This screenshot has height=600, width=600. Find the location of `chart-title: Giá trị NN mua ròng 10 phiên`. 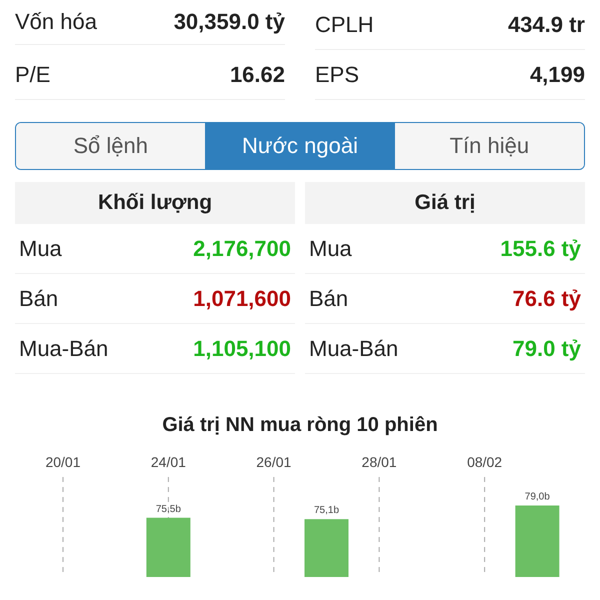

chart-title: Giá trị NN mua ròng 10 phiên is located at coordinates (300, 425).